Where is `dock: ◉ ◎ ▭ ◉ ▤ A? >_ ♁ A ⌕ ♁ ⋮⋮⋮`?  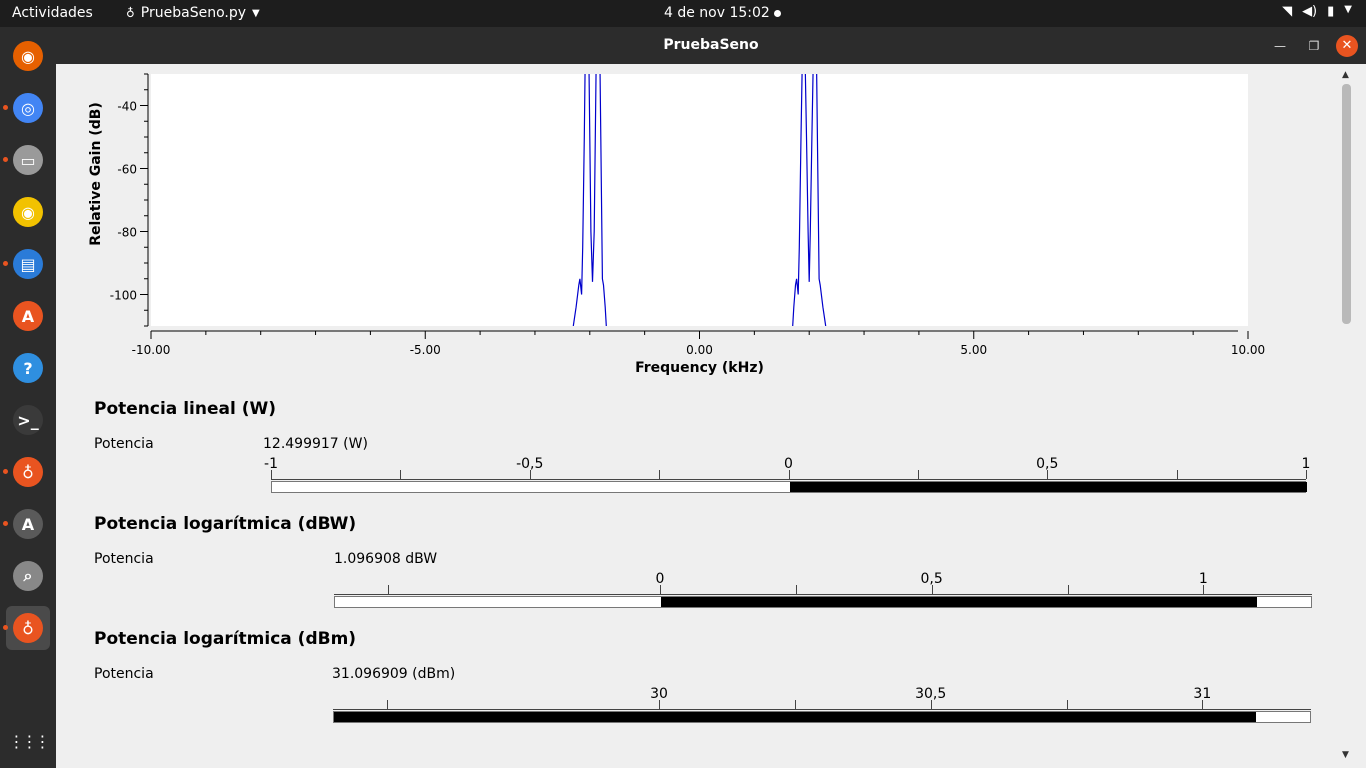 dock: ◉ ◎ ▭ ◉ ▤ A? >_ ♁ A ⌕ ♁ ⋮⋮⋮ is located at coordinates (28, 397).